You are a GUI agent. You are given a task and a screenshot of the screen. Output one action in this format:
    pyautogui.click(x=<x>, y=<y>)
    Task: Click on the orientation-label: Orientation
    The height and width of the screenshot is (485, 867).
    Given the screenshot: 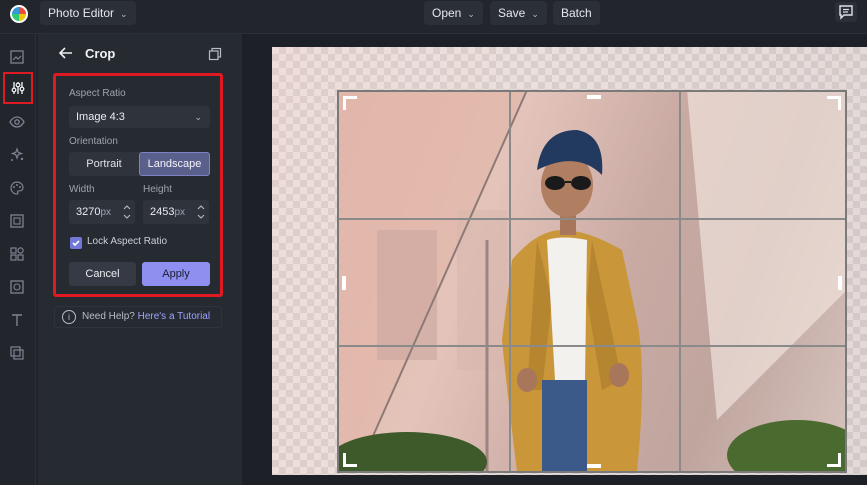 What is the action you would take?
    pyautogui.click(x=93, y=141)
    